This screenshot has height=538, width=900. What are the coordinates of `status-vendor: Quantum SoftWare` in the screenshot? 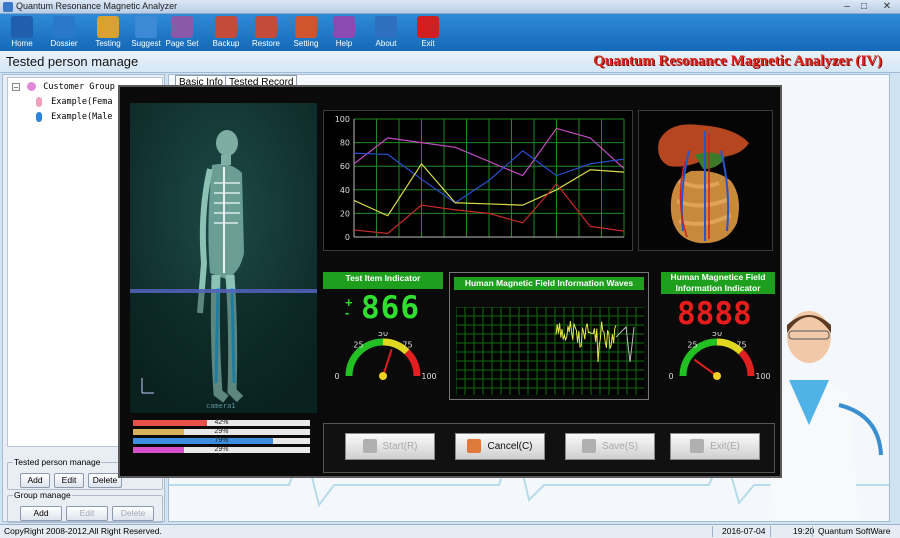 It's located at (854, 531).